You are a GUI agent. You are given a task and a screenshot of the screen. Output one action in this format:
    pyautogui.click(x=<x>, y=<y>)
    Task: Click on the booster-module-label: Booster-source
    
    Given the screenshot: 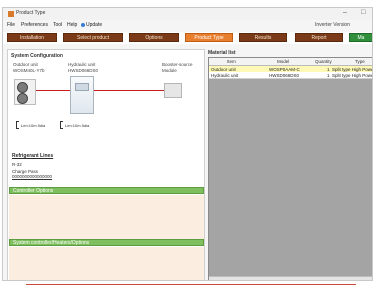 What is the action you would take?
    pyautogui.click(x=177, y=64)
    